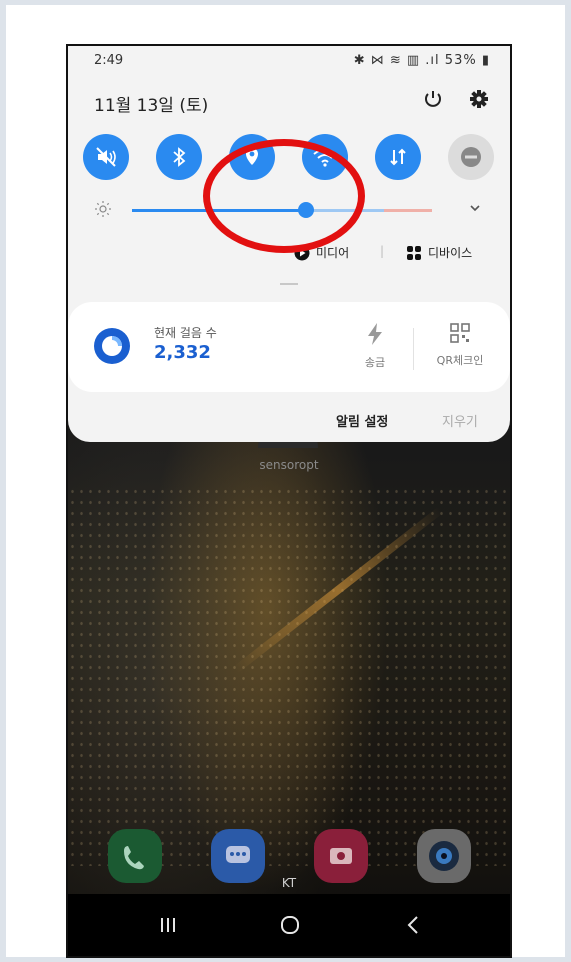  What do you see at coordinates (112, 346) in the screenshot?
I see `steps-app-icon` at bounding box center [112, 346].